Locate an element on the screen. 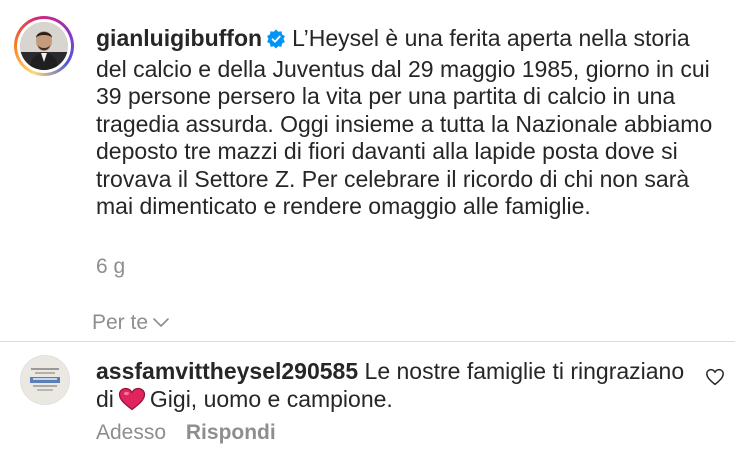 This screenshot has width=735, height=455. author-avatar is located at coordinates (44, 46).